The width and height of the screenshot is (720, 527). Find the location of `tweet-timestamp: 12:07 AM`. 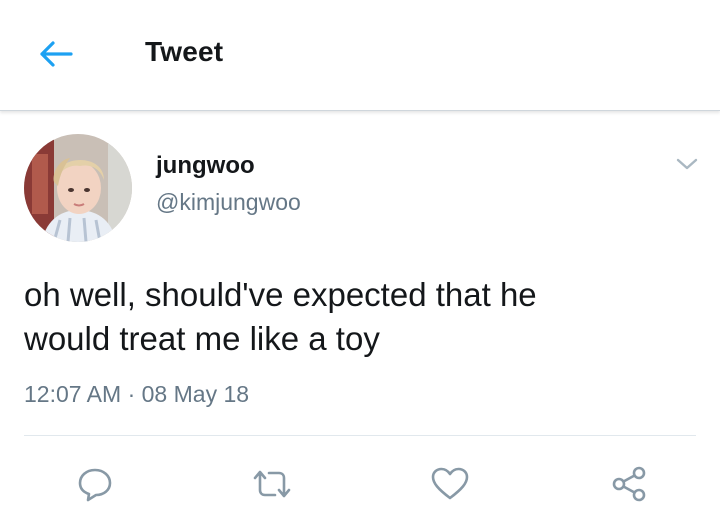

tweet-timestamp: 12:07 AM is located at coordinates (73, 394).